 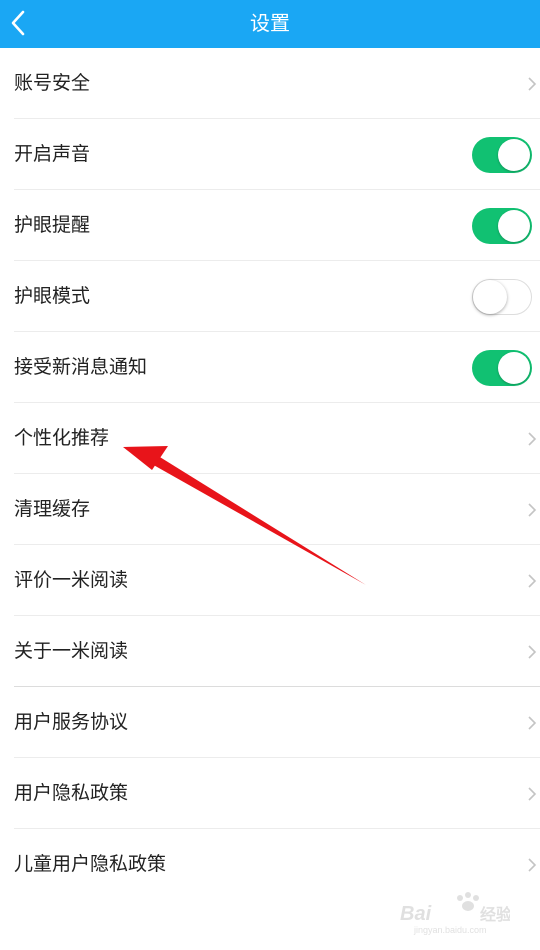 I want to click on settings-row-terms-of-service: 用户服务协议, so click(x=270, y=722).